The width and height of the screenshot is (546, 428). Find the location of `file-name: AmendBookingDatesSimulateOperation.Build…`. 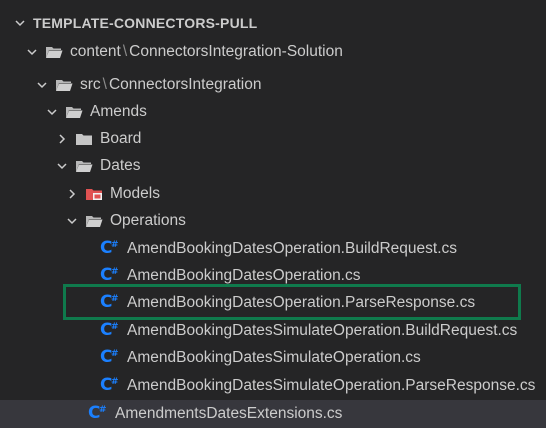

file-name: AmendBookingDatesSimulateOperation.Build… is located at coordinates (322, 330).